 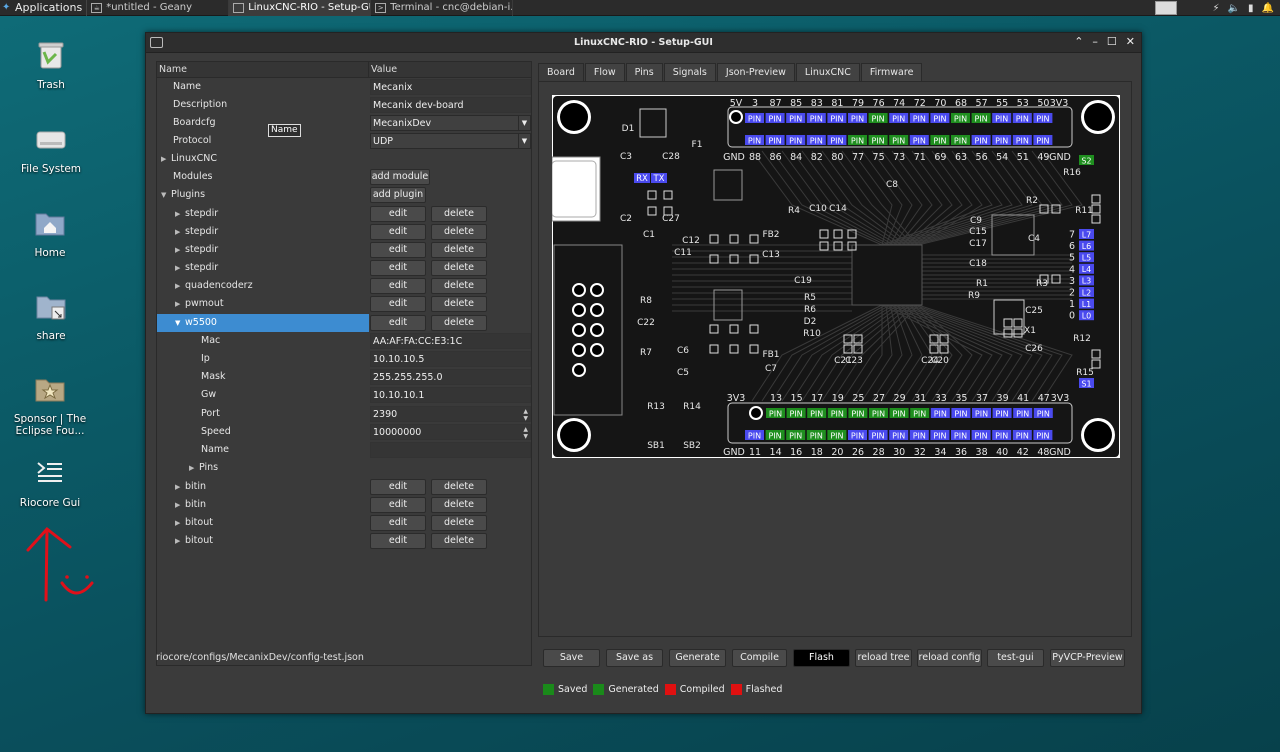 What do you see at coordinates (827, 72) in the screenshot?
I see `tab-linuxcnc: LinuxCNC` at bounding box center [827, 72].